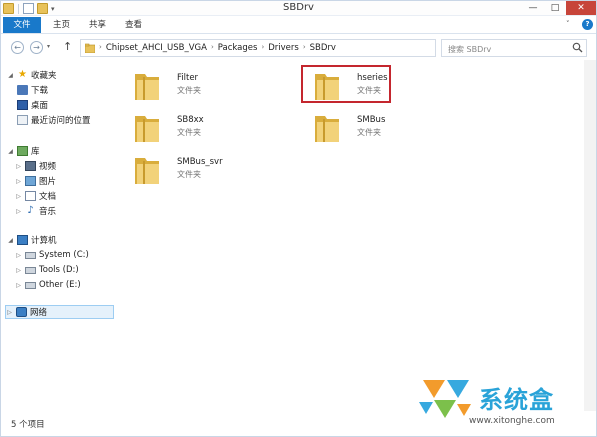 This screenshot has width=597, height=437. Describe the element at coordinates (35, 211) in the screenshot. I see `sidebar-item-music: ▷ ♪ 音乐` at that location.